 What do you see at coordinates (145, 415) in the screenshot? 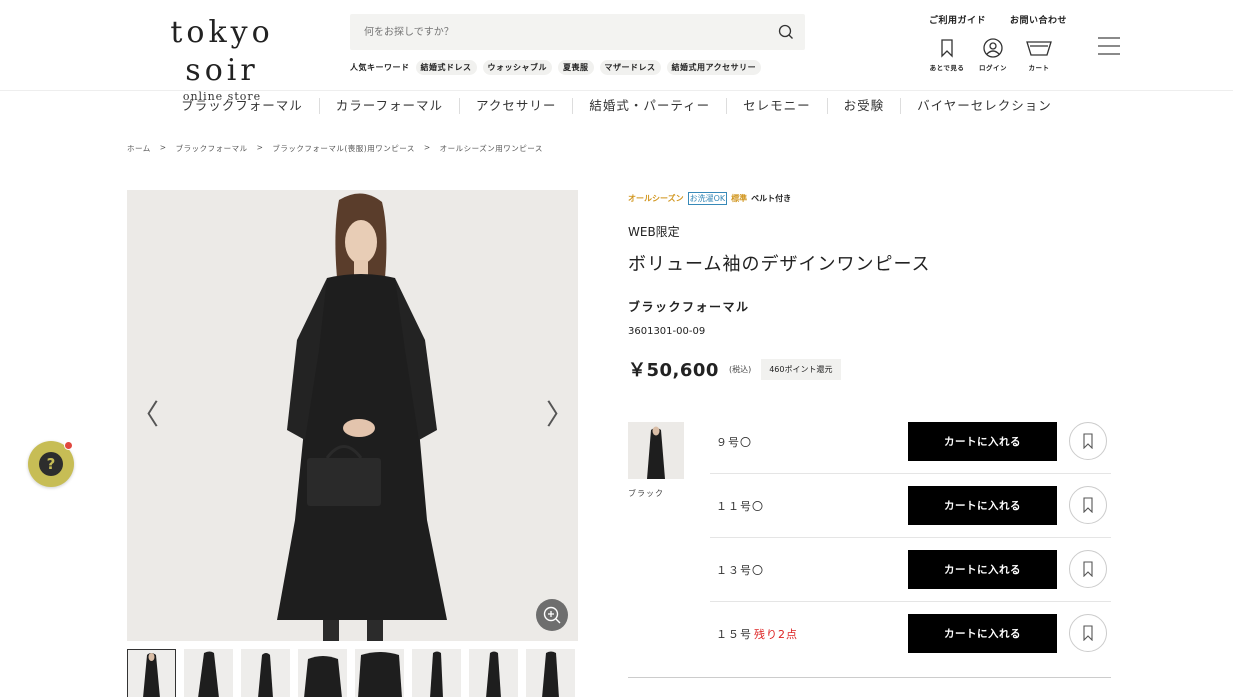
I see `prev-image-arrow: 〈` at bounding box center [145, 415].